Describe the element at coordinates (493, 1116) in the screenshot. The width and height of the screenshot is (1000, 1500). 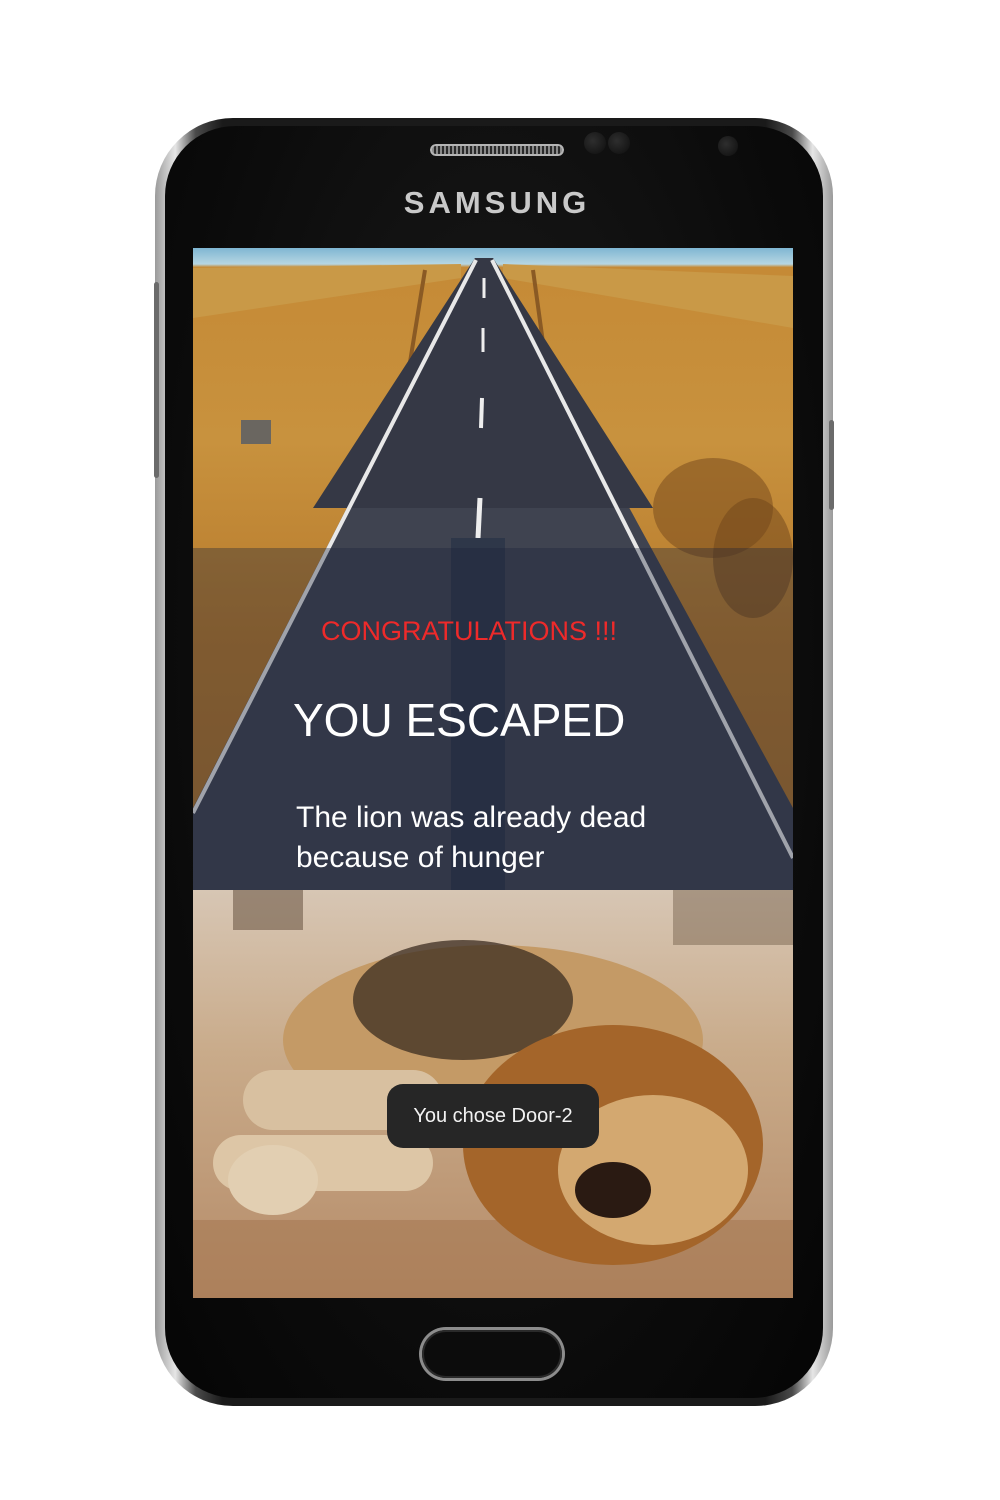
I see `toast-message: You chose Door-2` at that location.